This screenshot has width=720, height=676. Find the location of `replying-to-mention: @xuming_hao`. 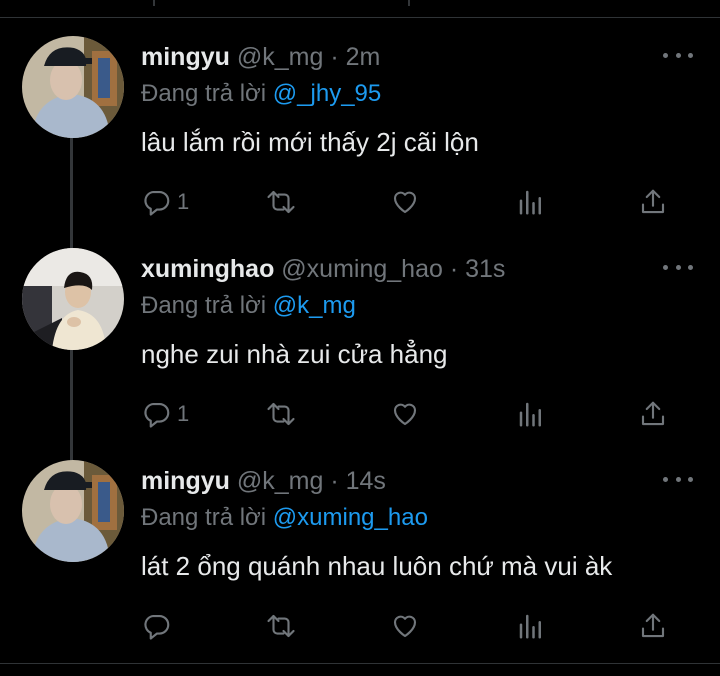

replying-to-mention: @xuming_hao is located at coordinates (350, 517).